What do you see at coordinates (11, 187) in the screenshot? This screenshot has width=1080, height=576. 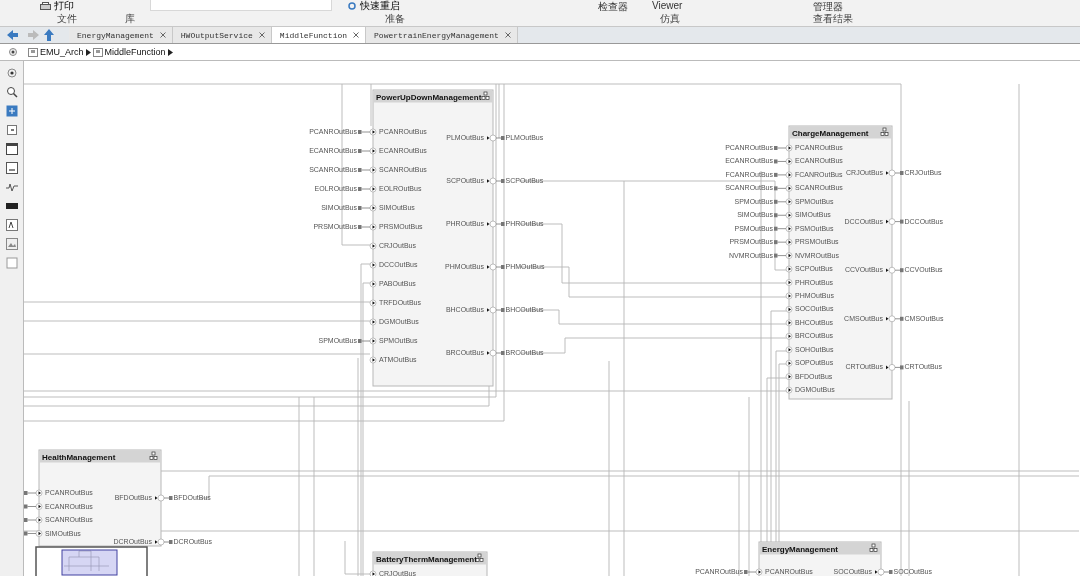 I see `waveform-icon` at bounding box center [11, 187].